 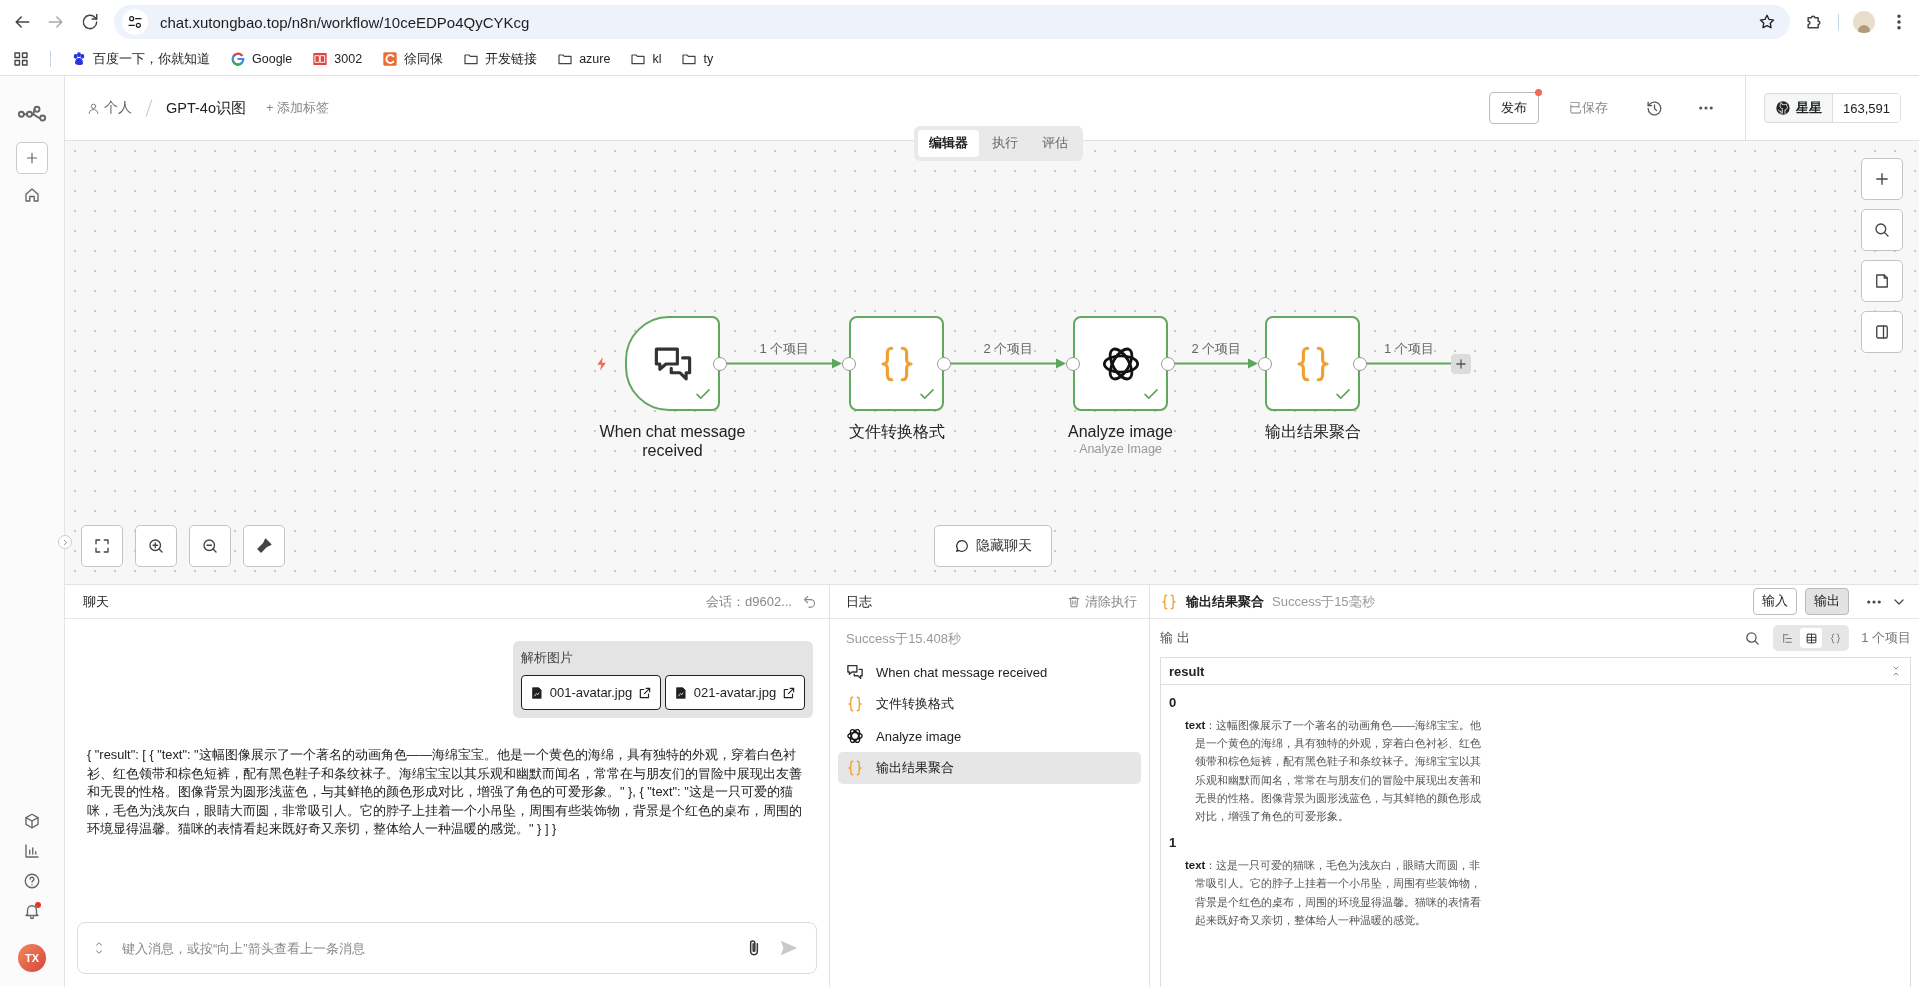 What do you see at coordinates (32, 851) in the screenshot?
I see `chart-icon` at bounding box center [32, 851].